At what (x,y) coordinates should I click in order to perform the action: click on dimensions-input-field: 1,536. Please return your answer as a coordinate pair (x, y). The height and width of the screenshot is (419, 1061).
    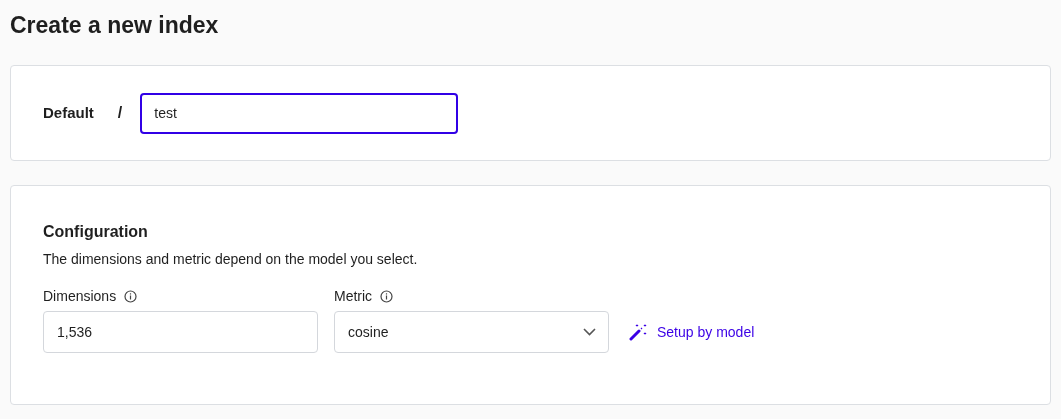
    Looking at the image, I should click on (180, 332).